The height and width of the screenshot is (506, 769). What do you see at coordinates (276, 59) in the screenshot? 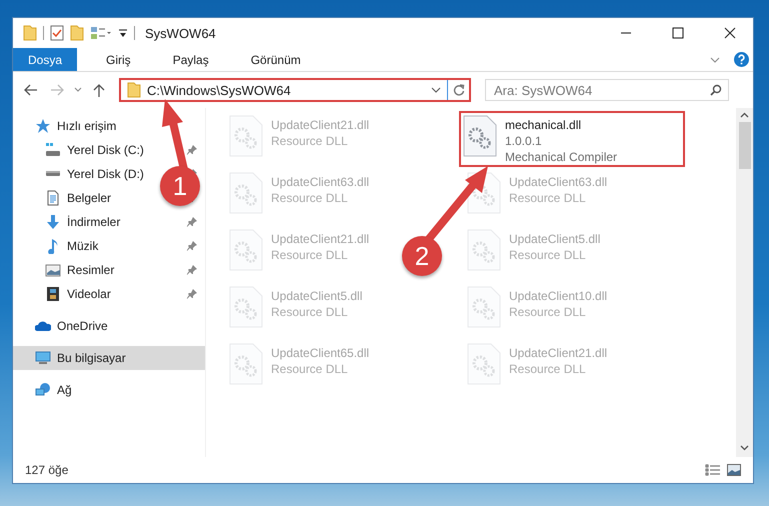
I see `ribbon-tab: Görünüm` at bounding box center [276, 59].